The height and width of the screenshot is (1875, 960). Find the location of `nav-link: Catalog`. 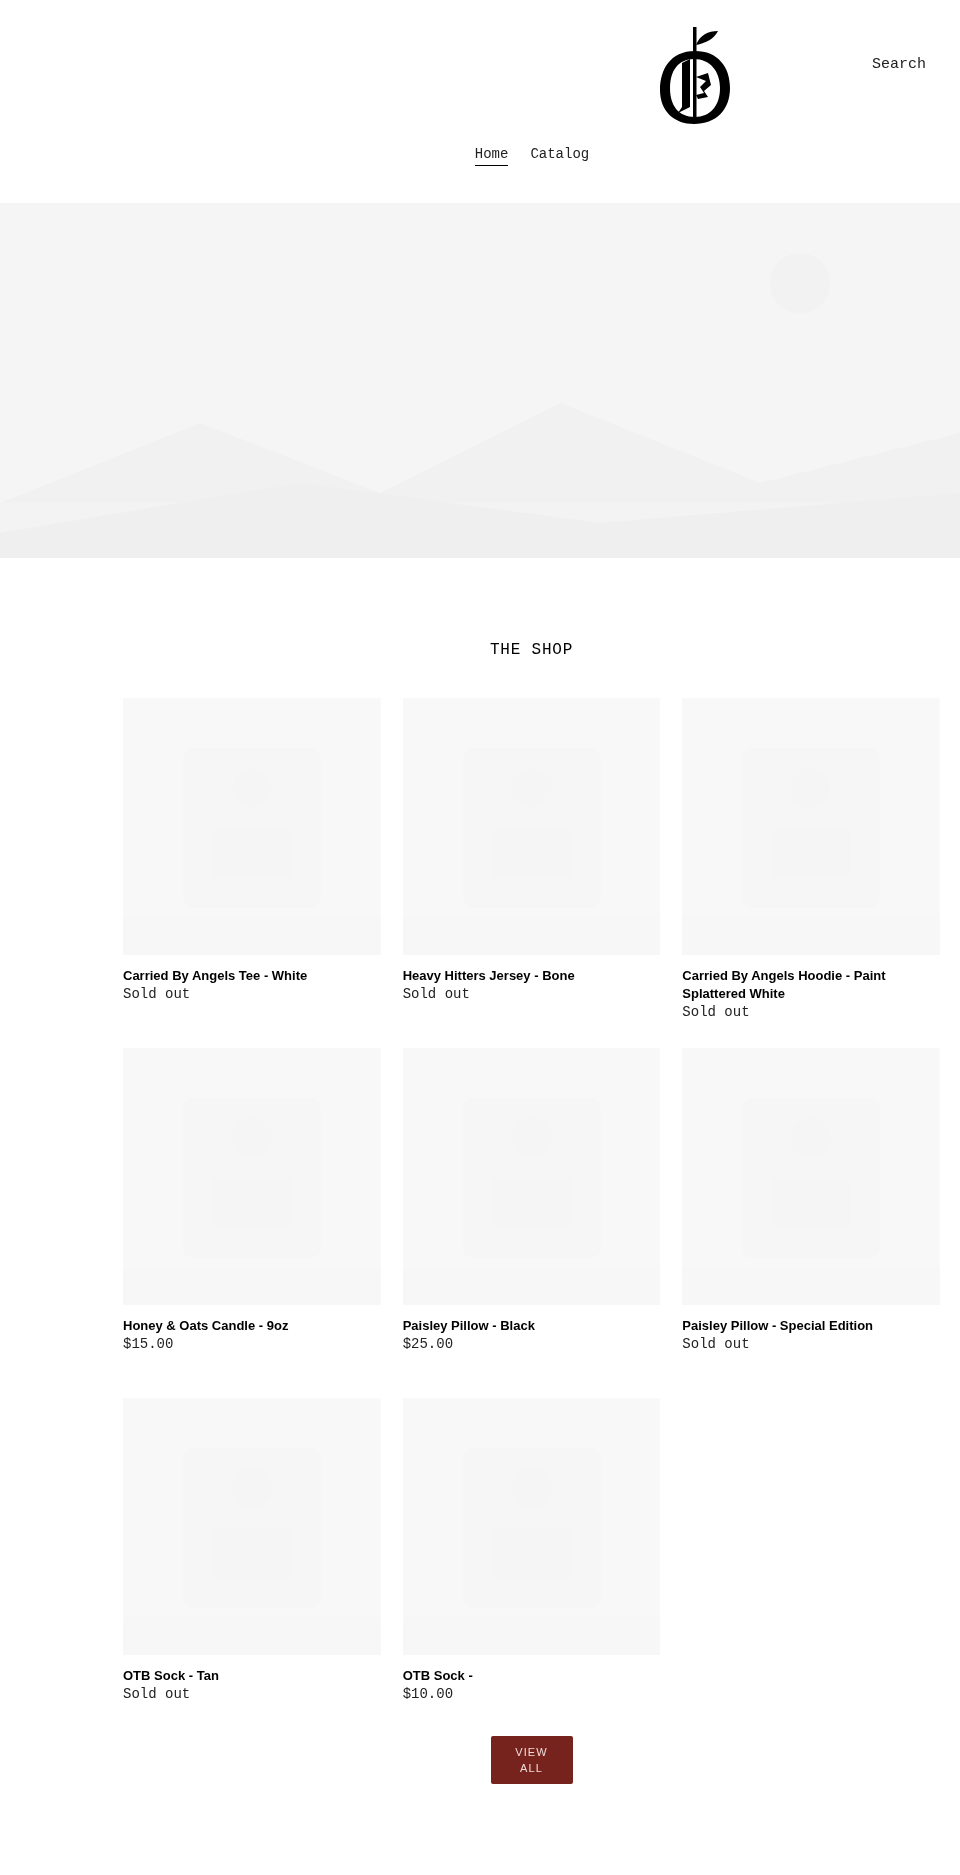

nav-link: Catalog is located at coordinates (560, 155).